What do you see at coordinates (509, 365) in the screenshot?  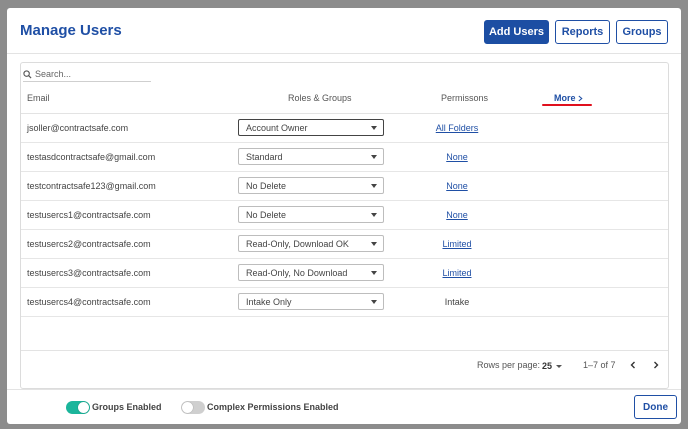 I see `rows-per-page-label: Rows per page:` at bounding box center [509, 365].